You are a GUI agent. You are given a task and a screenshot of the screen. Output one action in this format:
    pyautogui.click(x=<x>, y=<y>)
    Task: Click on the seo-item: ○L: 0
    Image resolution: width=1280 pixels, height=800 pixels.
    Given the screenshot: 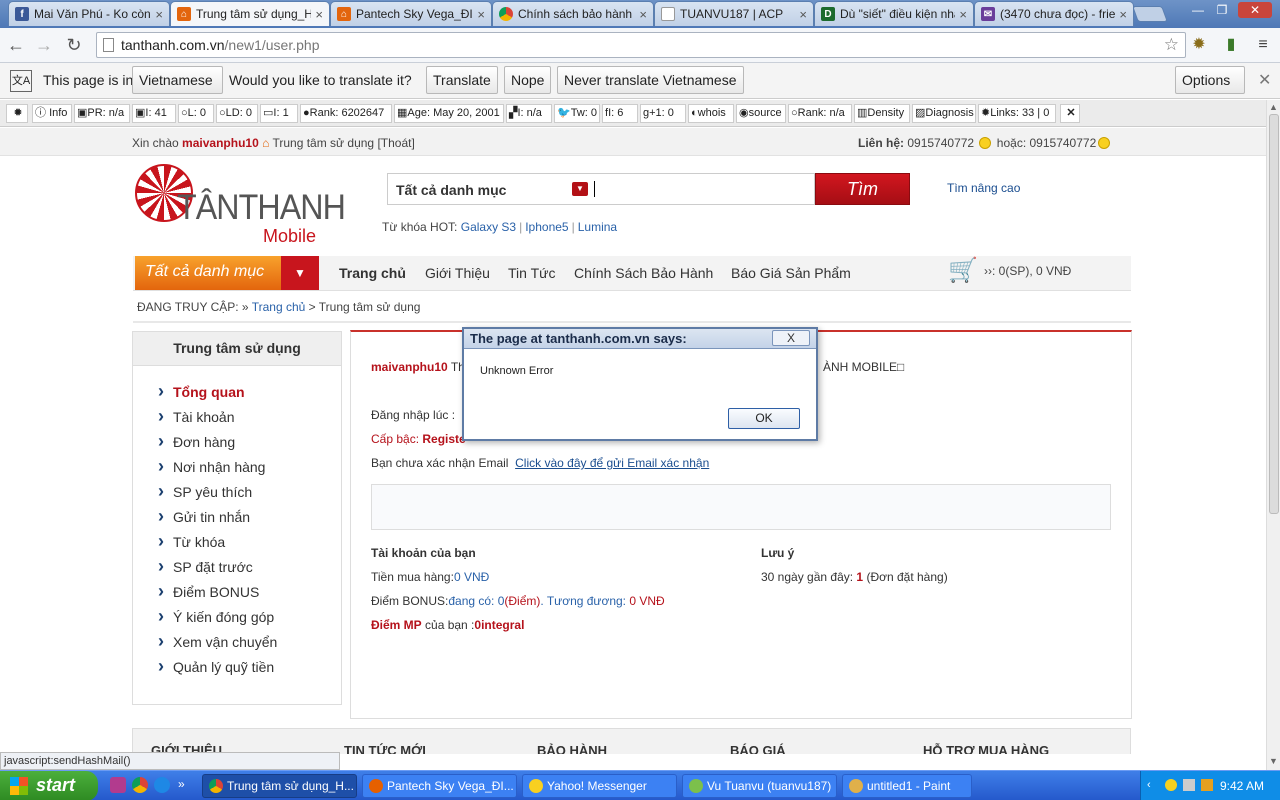 What is the action you would take?
    pyautogui.click(x=196, y=113)
    